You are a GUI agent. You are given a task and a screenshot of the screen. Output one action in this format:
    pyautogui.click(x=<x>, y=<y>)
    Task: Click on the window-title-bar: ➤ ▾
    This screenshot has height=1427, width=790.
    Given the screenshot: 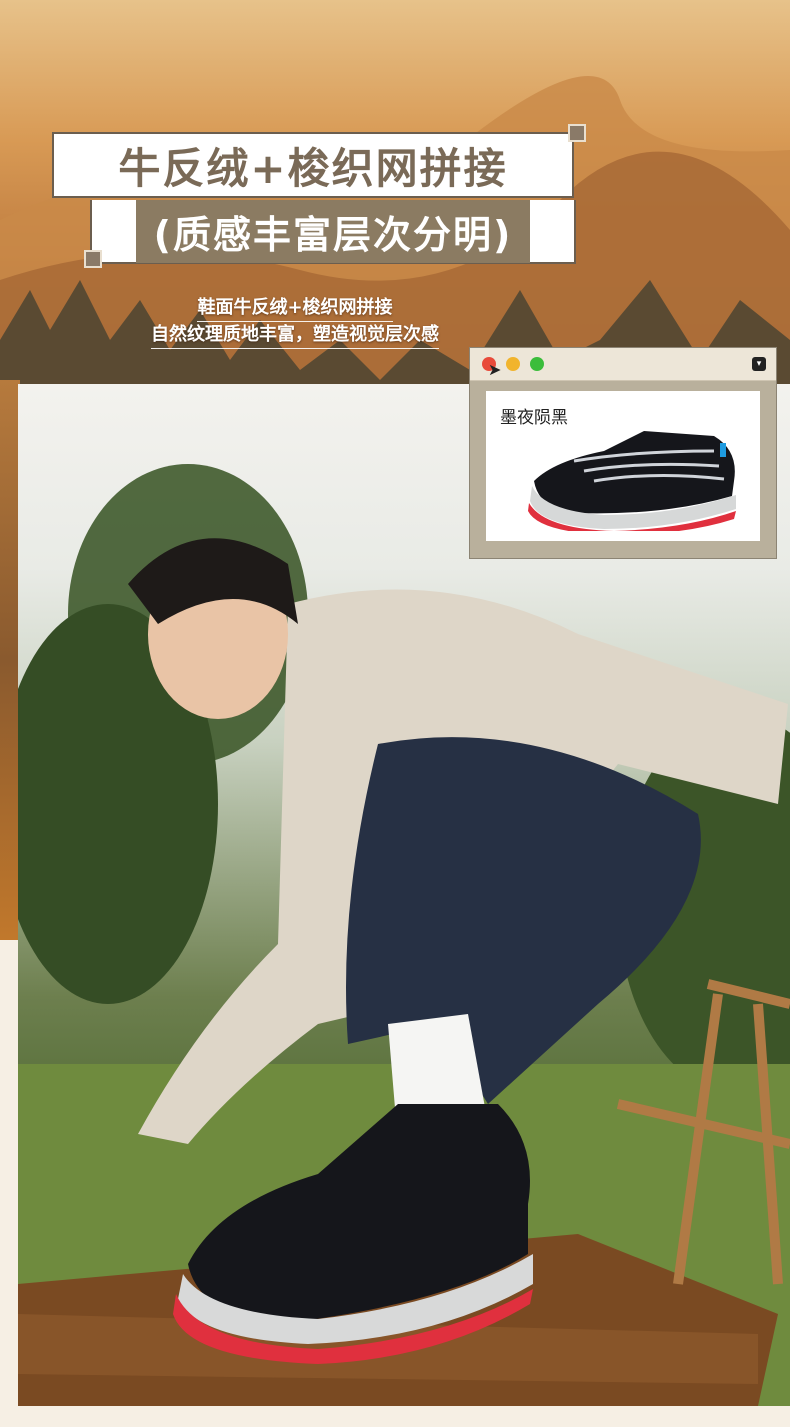 What is the action you would take?
    pyautogui.click(x=623, y=364)
    